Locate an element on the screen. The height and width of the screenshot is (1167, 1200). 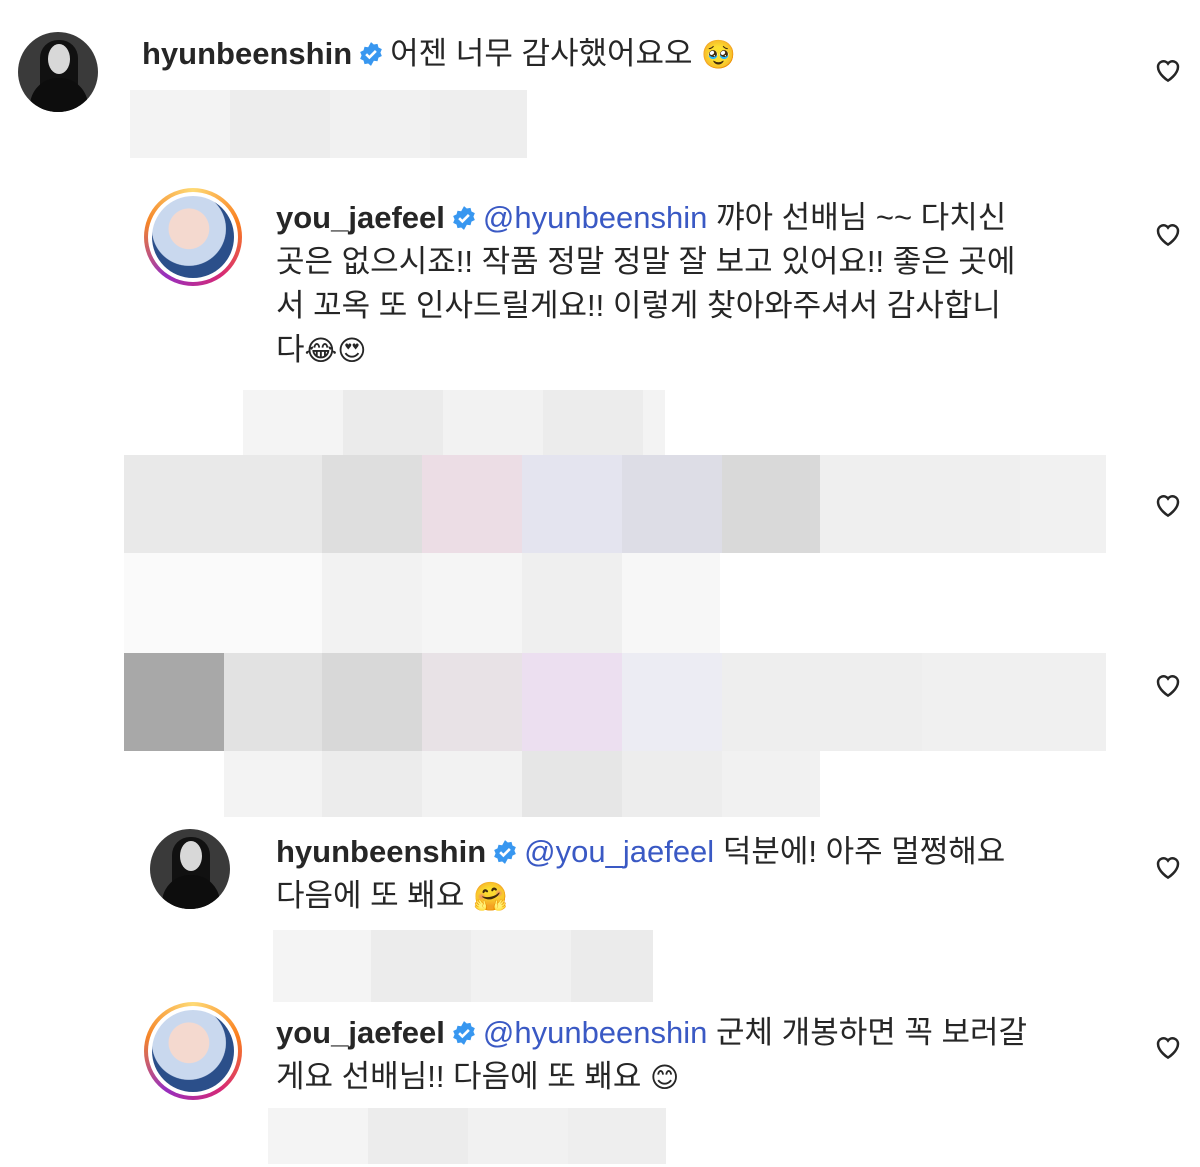
emoji: 😂😍 is located at coordinates (335, 350).